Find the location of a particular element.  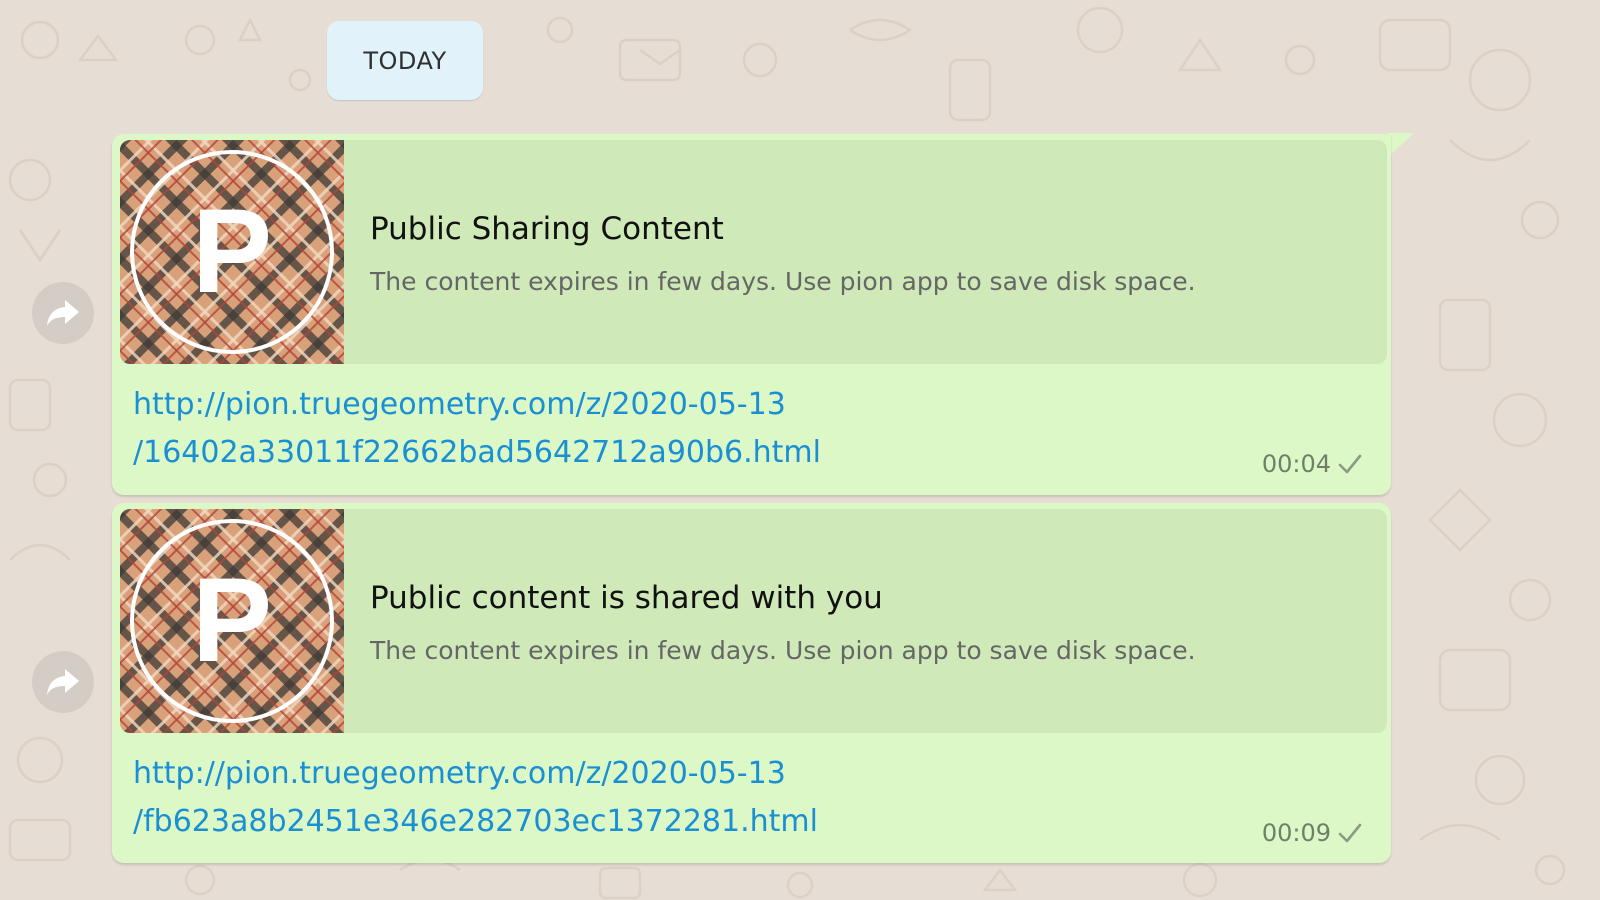

message-time: 00:04 is located at coordinates (1296, 464).